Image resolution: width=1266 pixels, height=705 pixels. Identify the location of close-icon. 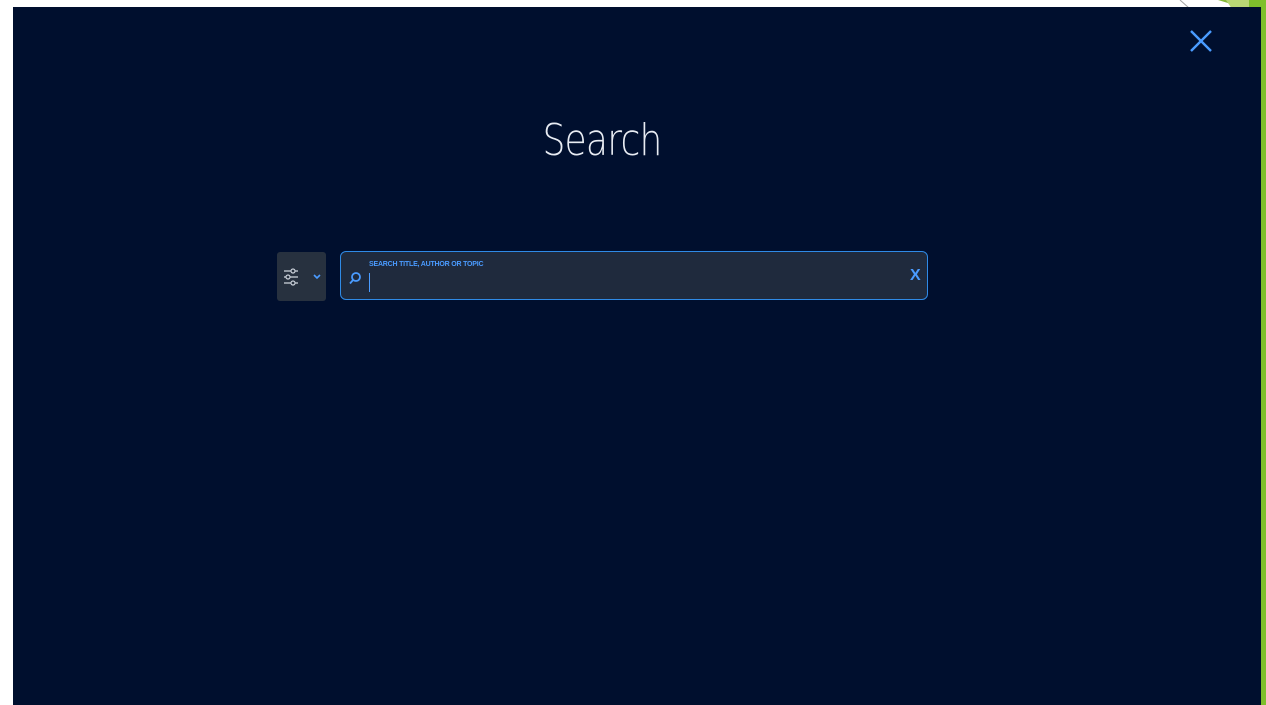
(1201, 41).